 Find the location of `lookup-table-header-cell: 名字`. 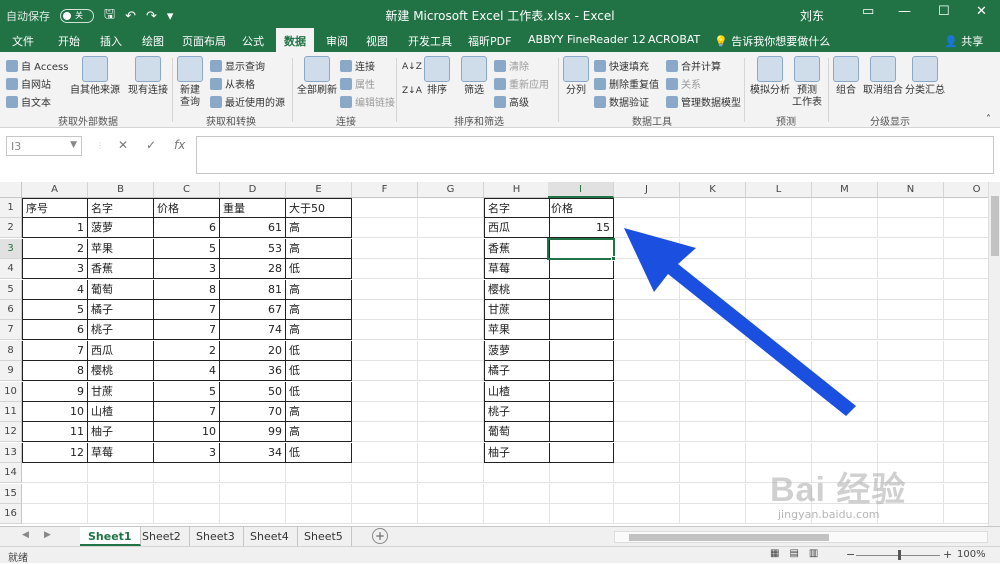

lookup-table-header-cell: 名字 is located at coordinates (517, 208).